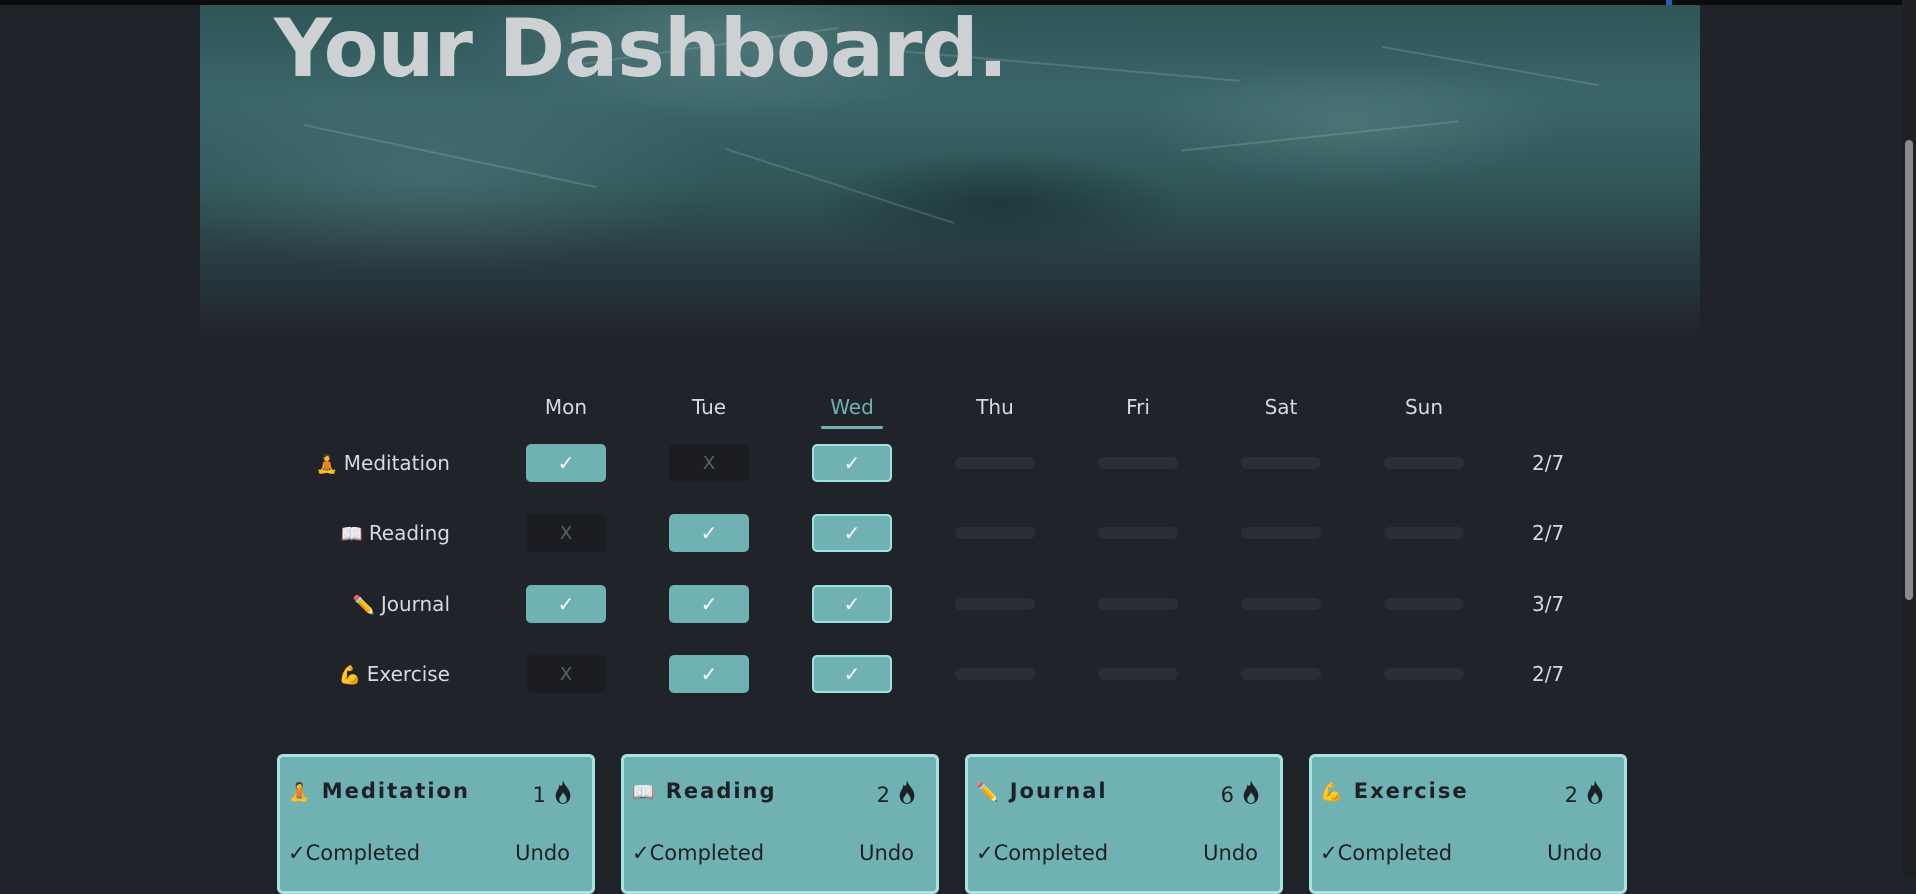 The width and height of the screenshot is (1916, 894). Describe the element at coordinates (1138, 407) in the screenshot. I see `day-header-fri: Fri` at that location.